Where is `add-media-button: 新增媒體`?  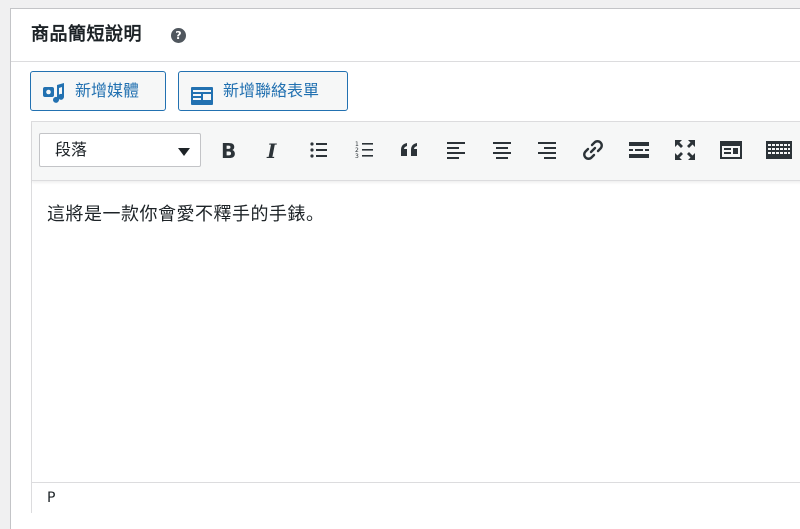
add-media-button: 新增媒體 is located at coordinates (98, 91).